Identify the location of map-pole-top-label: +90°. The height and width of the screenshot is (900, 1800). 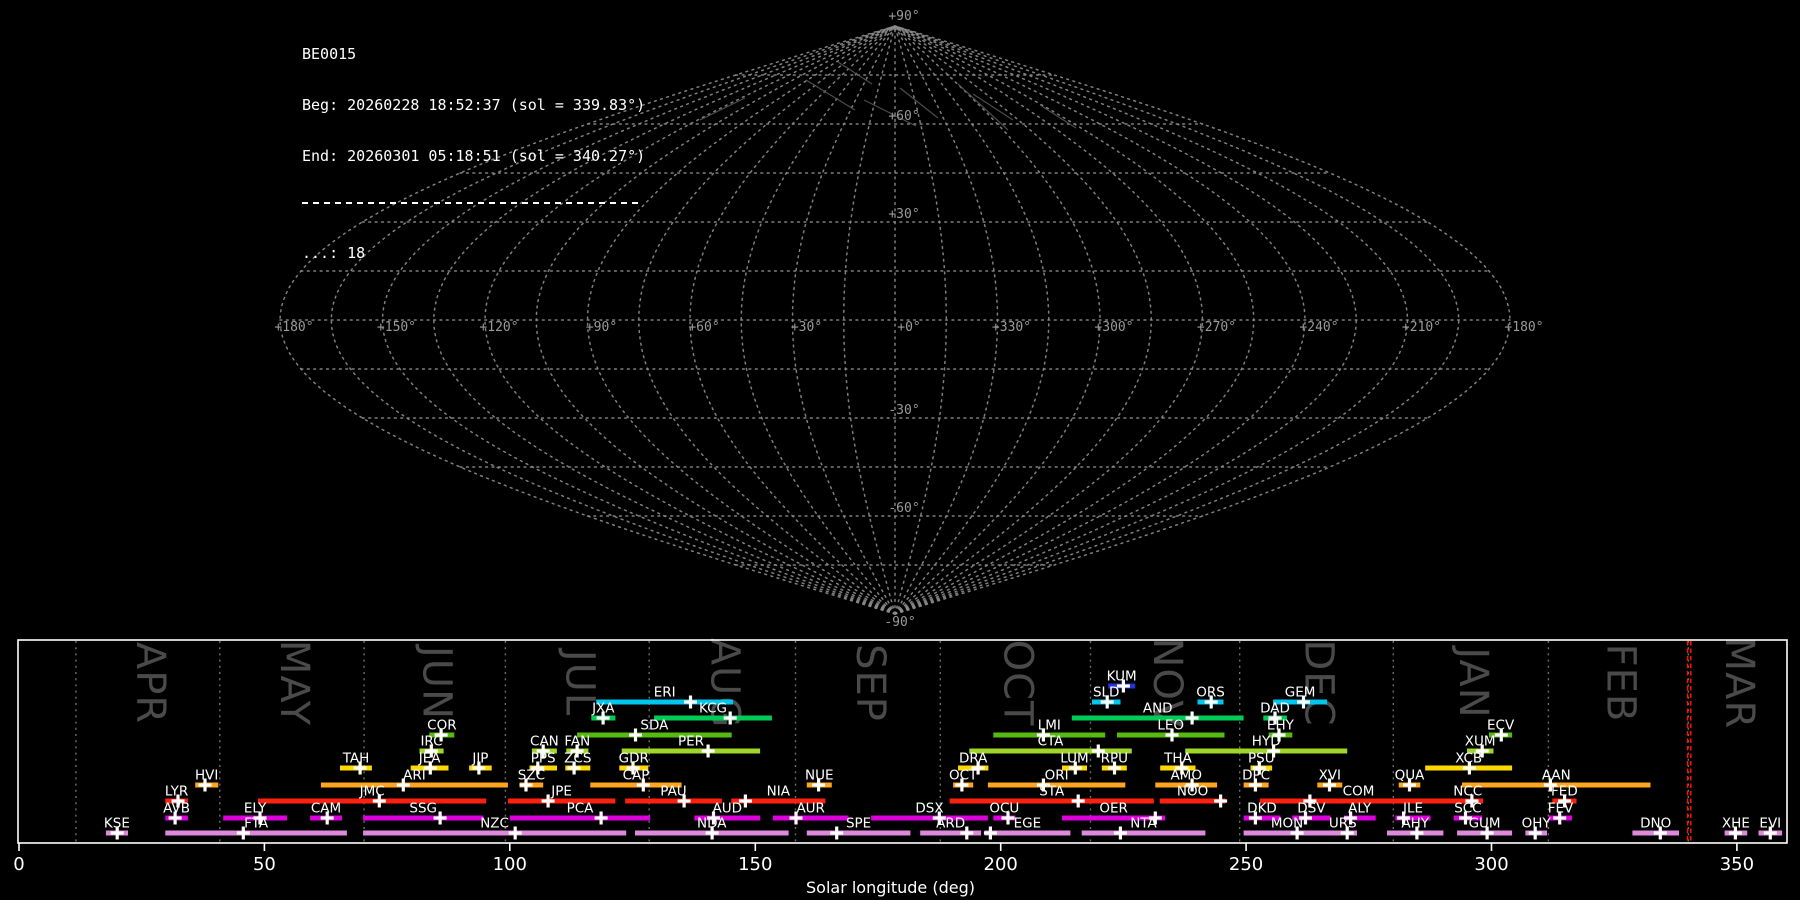
(903, 16).